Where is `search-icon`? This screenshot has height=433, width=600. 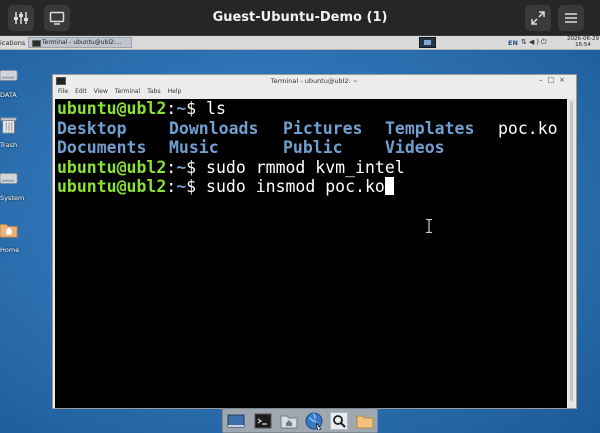 search-icon is located at coordinates (339, 421).